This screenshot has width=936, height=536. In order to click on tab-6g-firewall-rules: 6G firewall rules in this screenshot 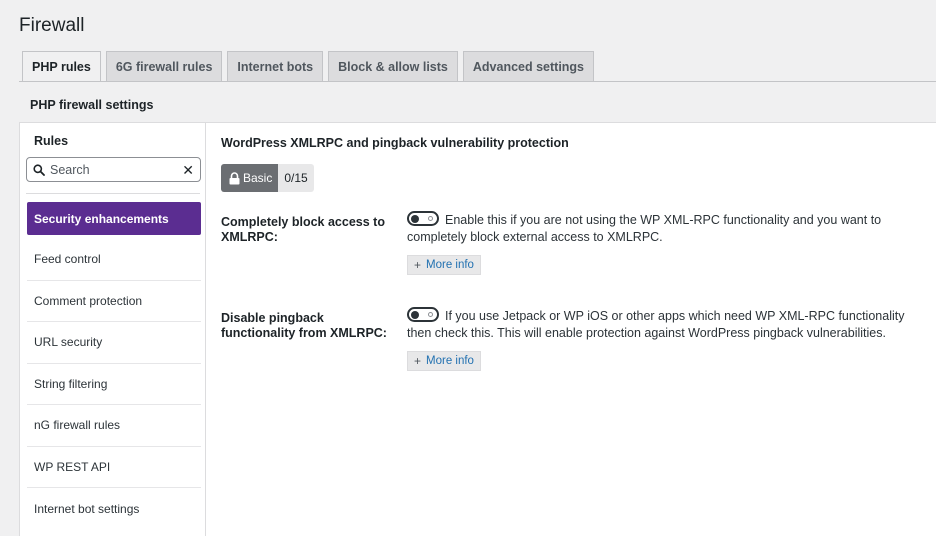, I will do `click(164, 66)`.